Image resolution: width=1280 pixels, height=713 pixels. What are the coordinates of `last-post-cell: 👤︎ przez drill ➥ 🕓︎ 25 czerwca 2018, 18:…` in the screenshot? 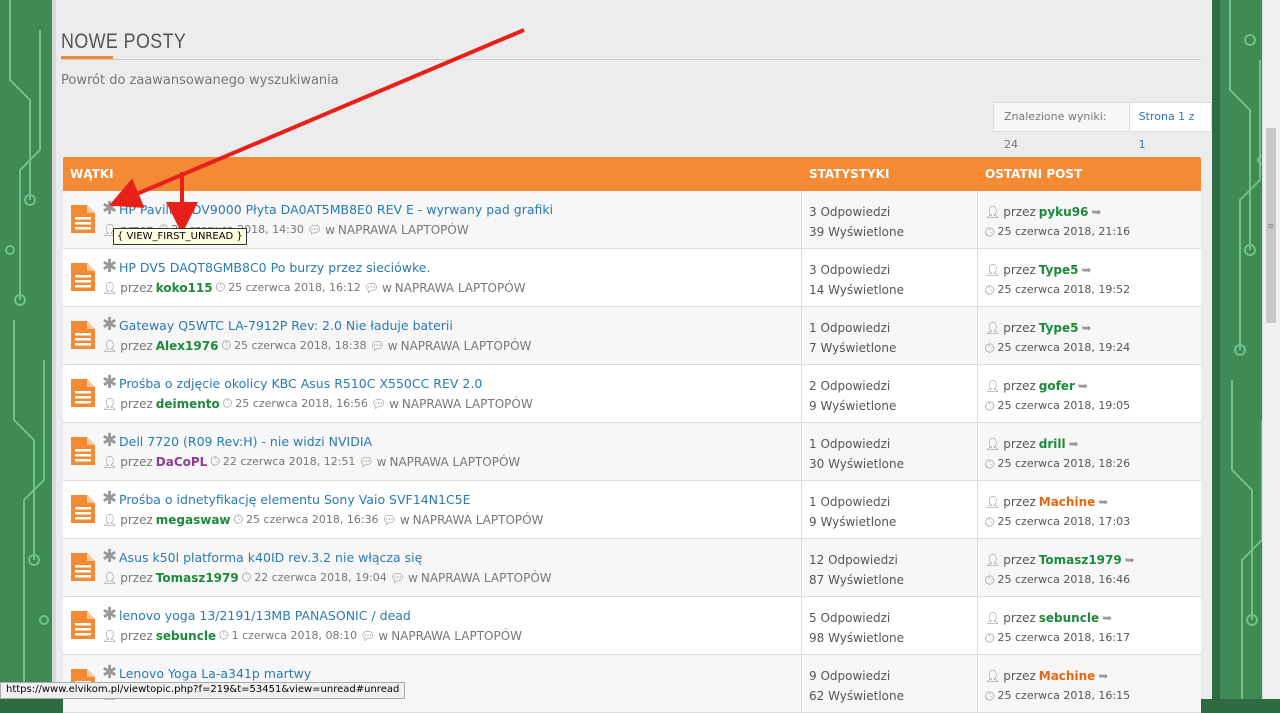 It's located at (1089, 451).